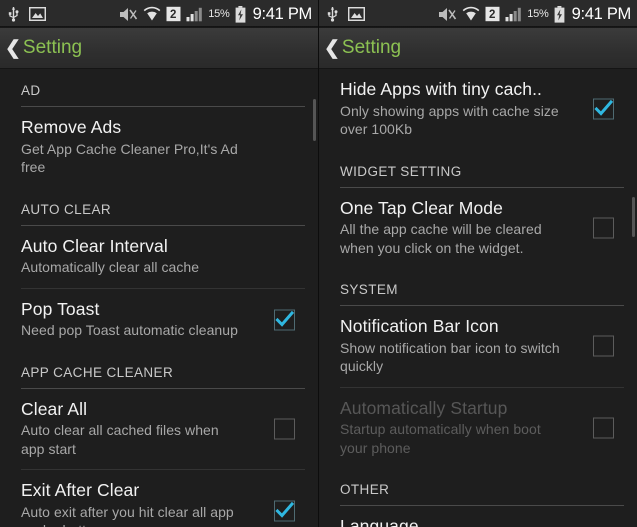 The height and width of the screenshot is (527, 637). Describe the element at coordinates (401, 171) in the screenshot. I see `section-header: WIDGET SETTING` at that location.